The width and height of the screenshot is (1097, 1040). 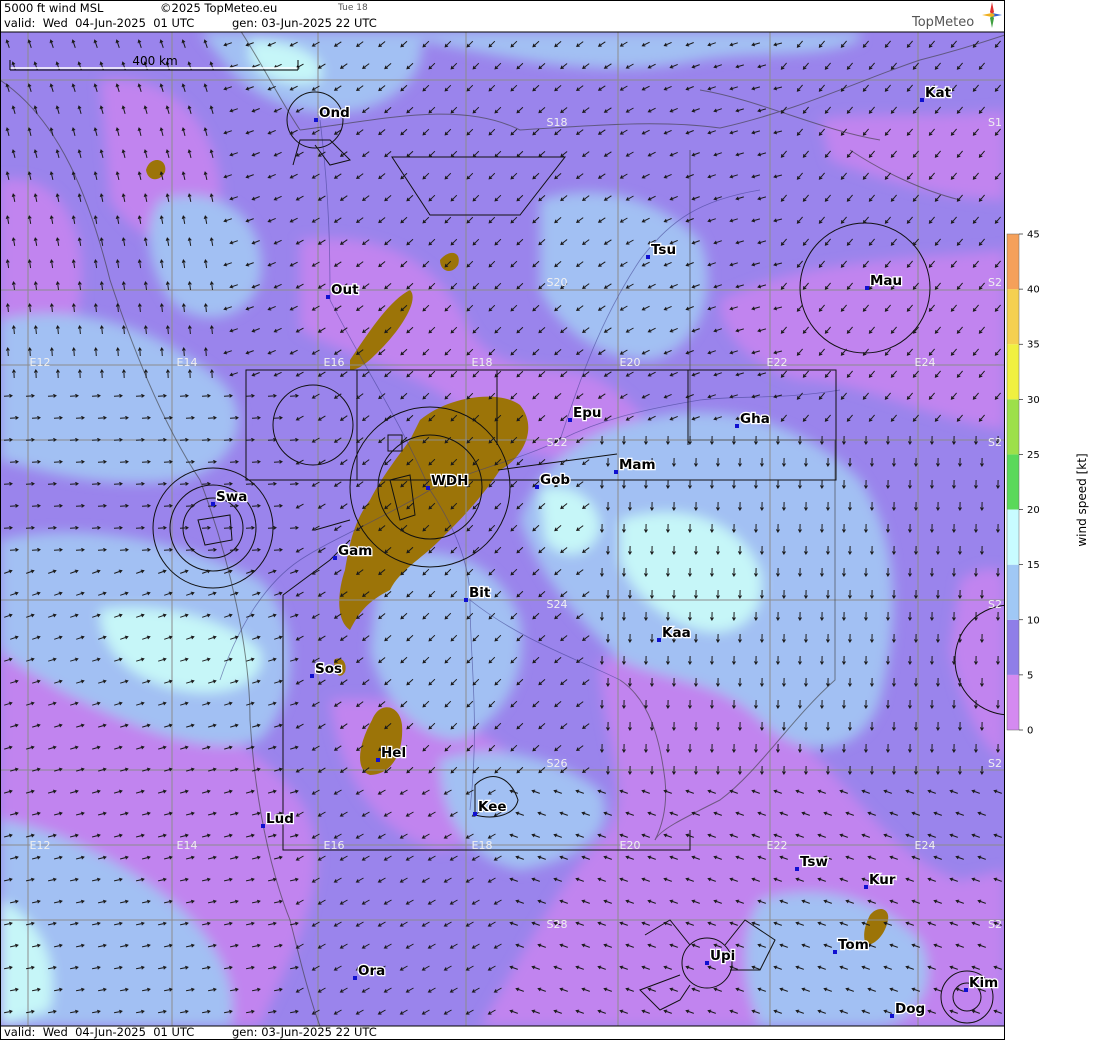 I want to click on city-mau: Mau, so click(x=884, y=281).